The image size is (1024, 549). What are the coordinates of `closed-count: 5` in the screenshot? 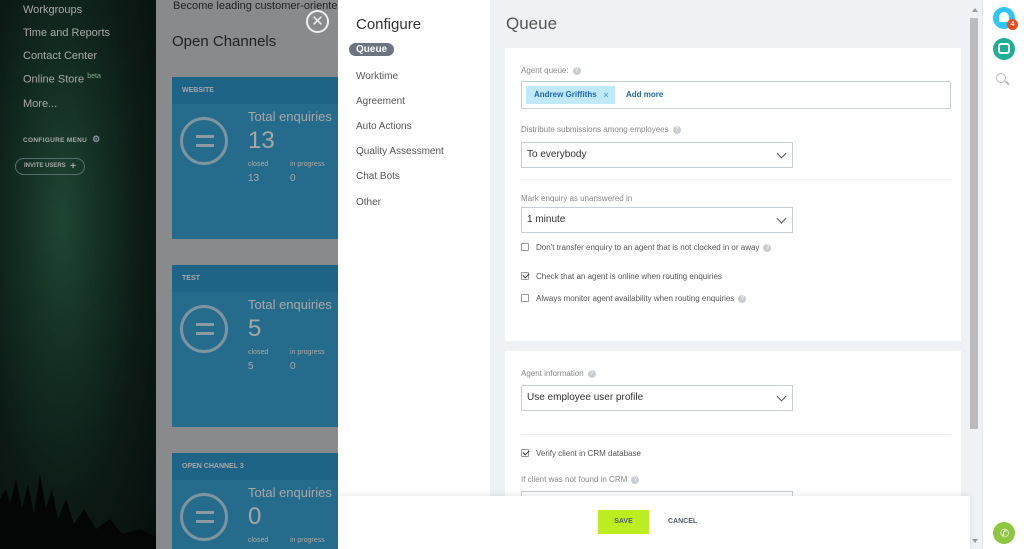 It's located at (251, 366).